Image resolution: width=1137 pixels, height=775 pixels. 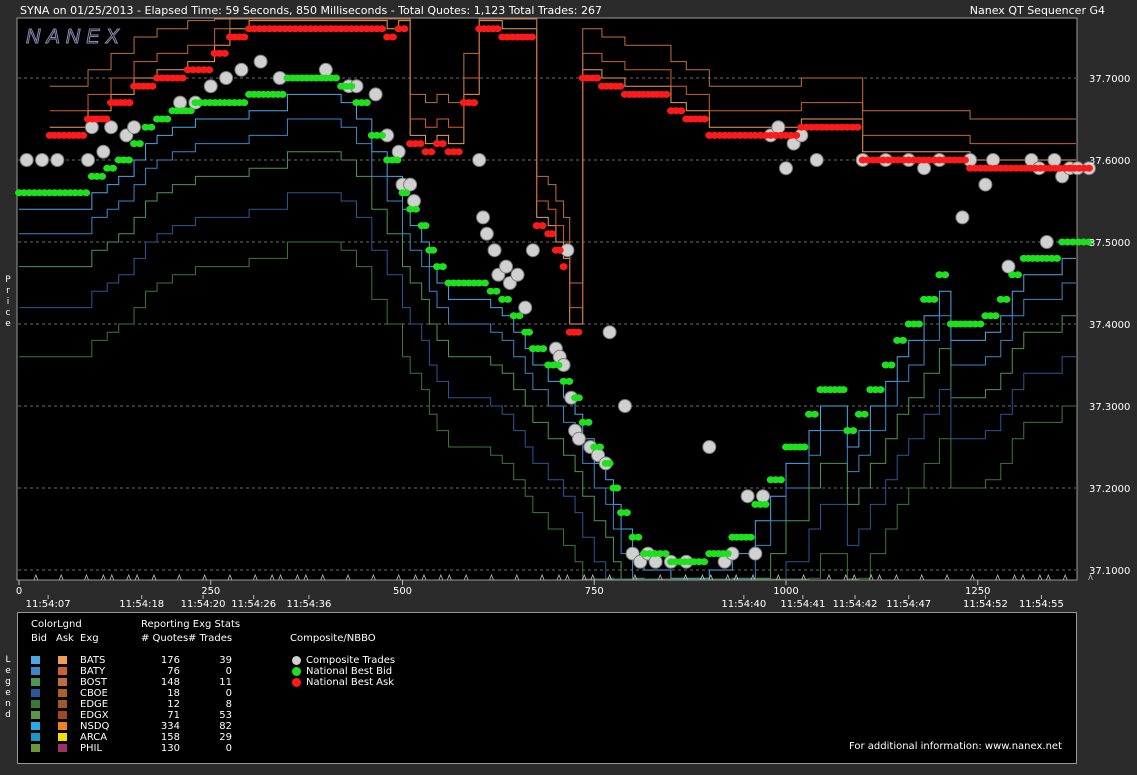 I want to click on x-tick-label: 250, so click(x=210, y=591).